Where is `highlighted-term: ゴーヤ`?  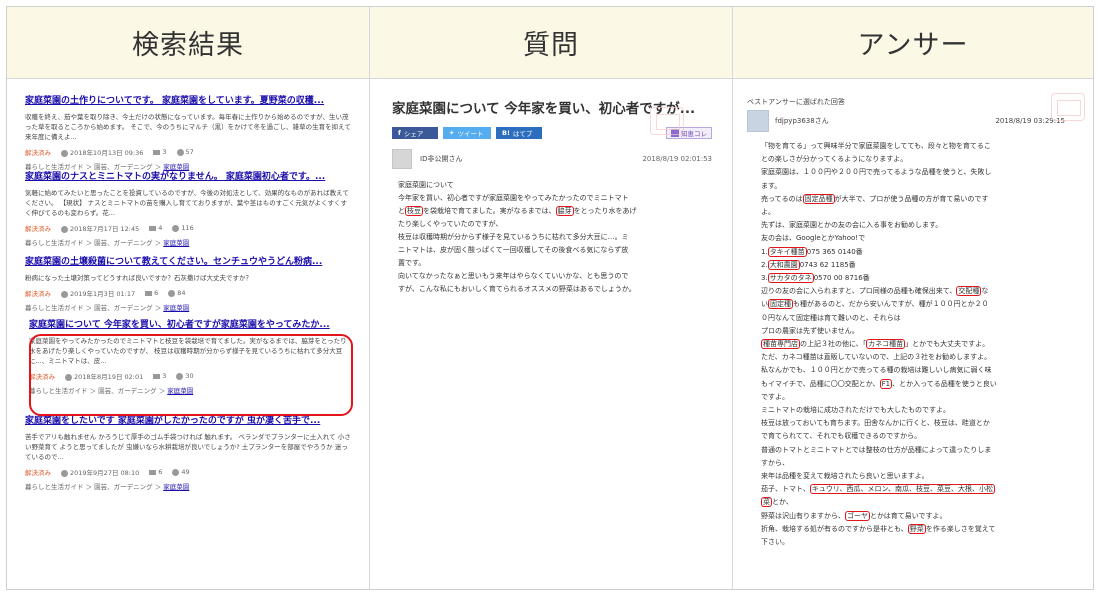 highlighted-term: ゴーヤ is located at coordinates (857, 515).